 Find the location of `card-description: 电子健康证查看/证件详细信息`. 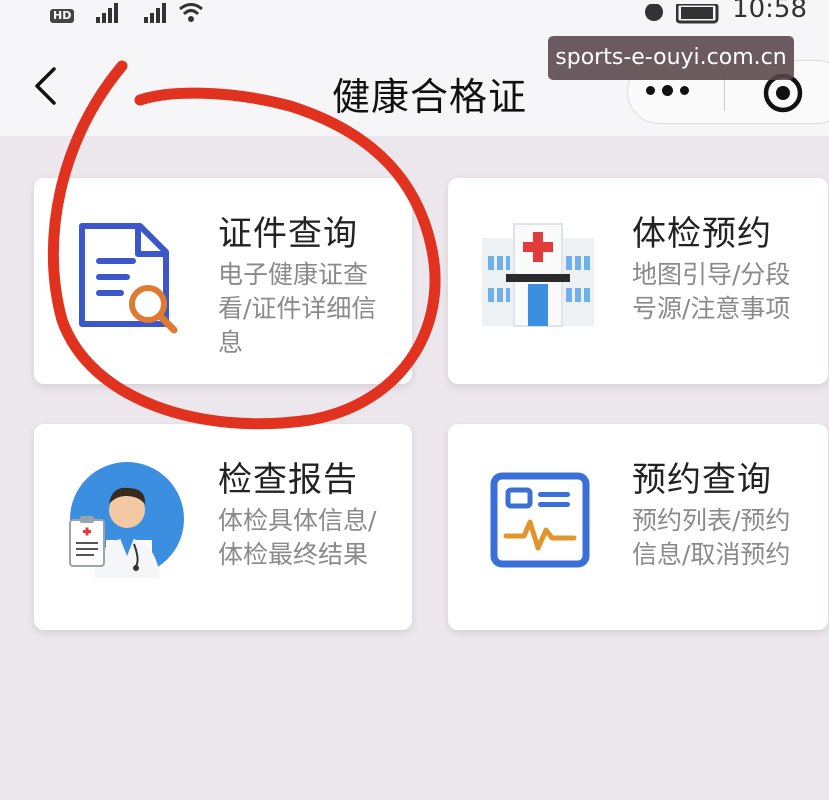

card-description: 电子健康证查看/证件详细信息 is located at coordinates (297, 308).